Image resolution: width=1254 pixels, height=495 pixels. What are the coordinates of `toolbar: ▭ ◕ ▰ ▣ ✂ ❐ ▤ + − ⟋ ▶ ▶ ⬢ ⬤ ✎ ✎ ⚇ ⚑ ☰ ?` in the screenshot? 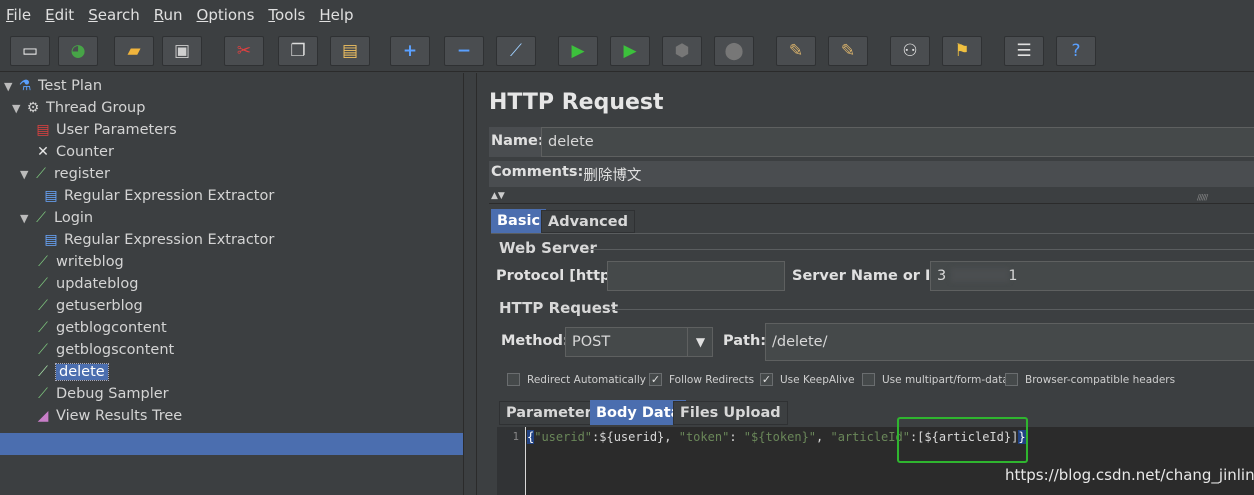 It's located at (627, 51).